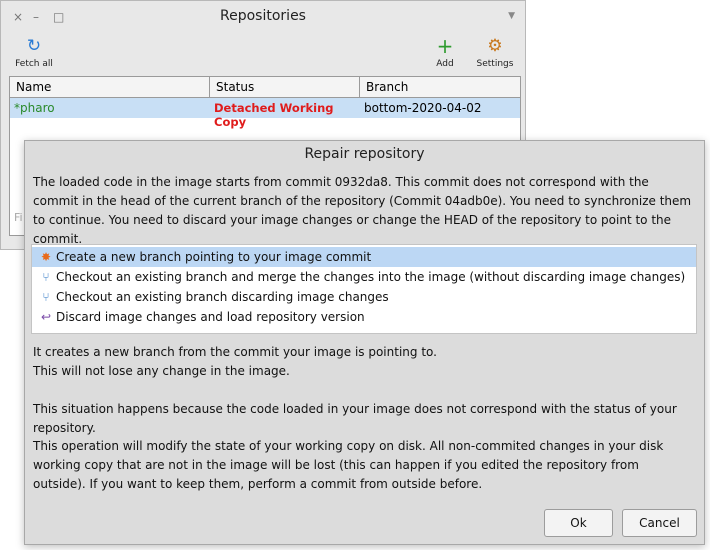 Image resolution: width=710 pixels, height=550 pixels. Describe the element at coordinates (495, 64) in the screenshot. I see `settings-label: Settings` at that location.